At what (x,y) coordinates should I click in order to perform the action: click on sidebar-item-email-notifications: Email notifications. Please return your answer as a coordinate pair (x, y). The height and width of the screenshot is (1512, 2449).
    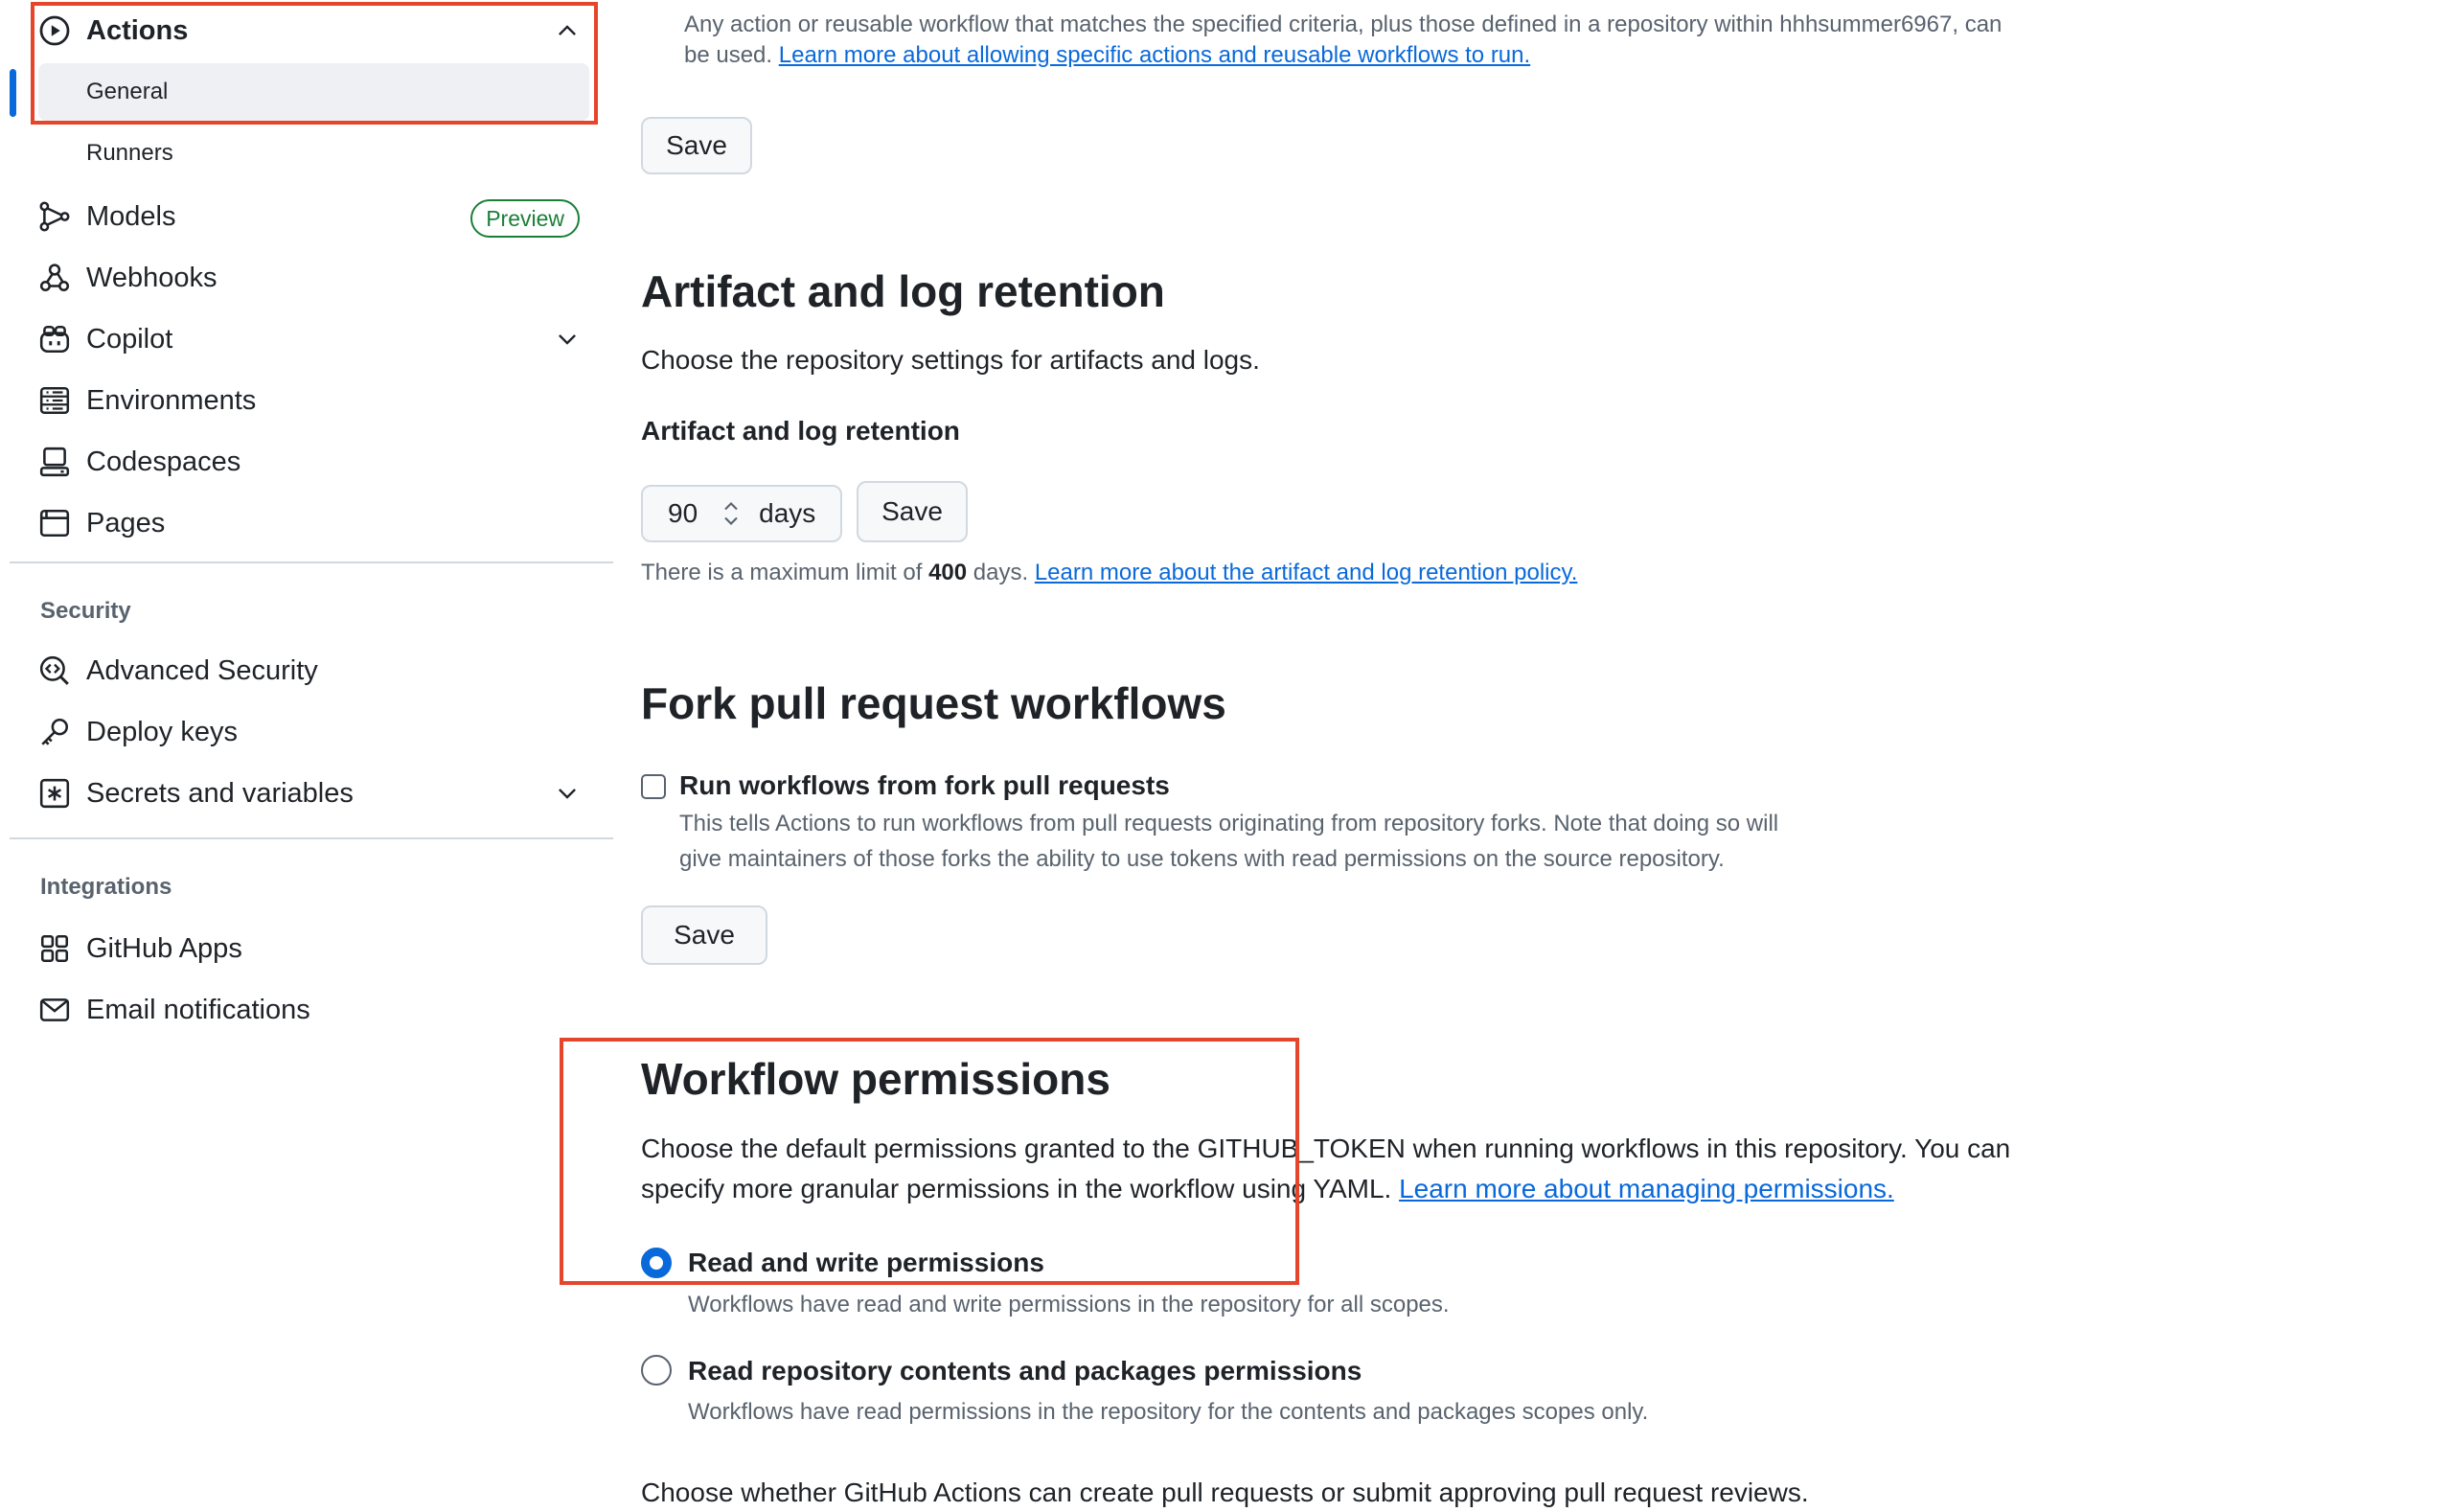
    Looking at the image, I should click on (313, 1010).